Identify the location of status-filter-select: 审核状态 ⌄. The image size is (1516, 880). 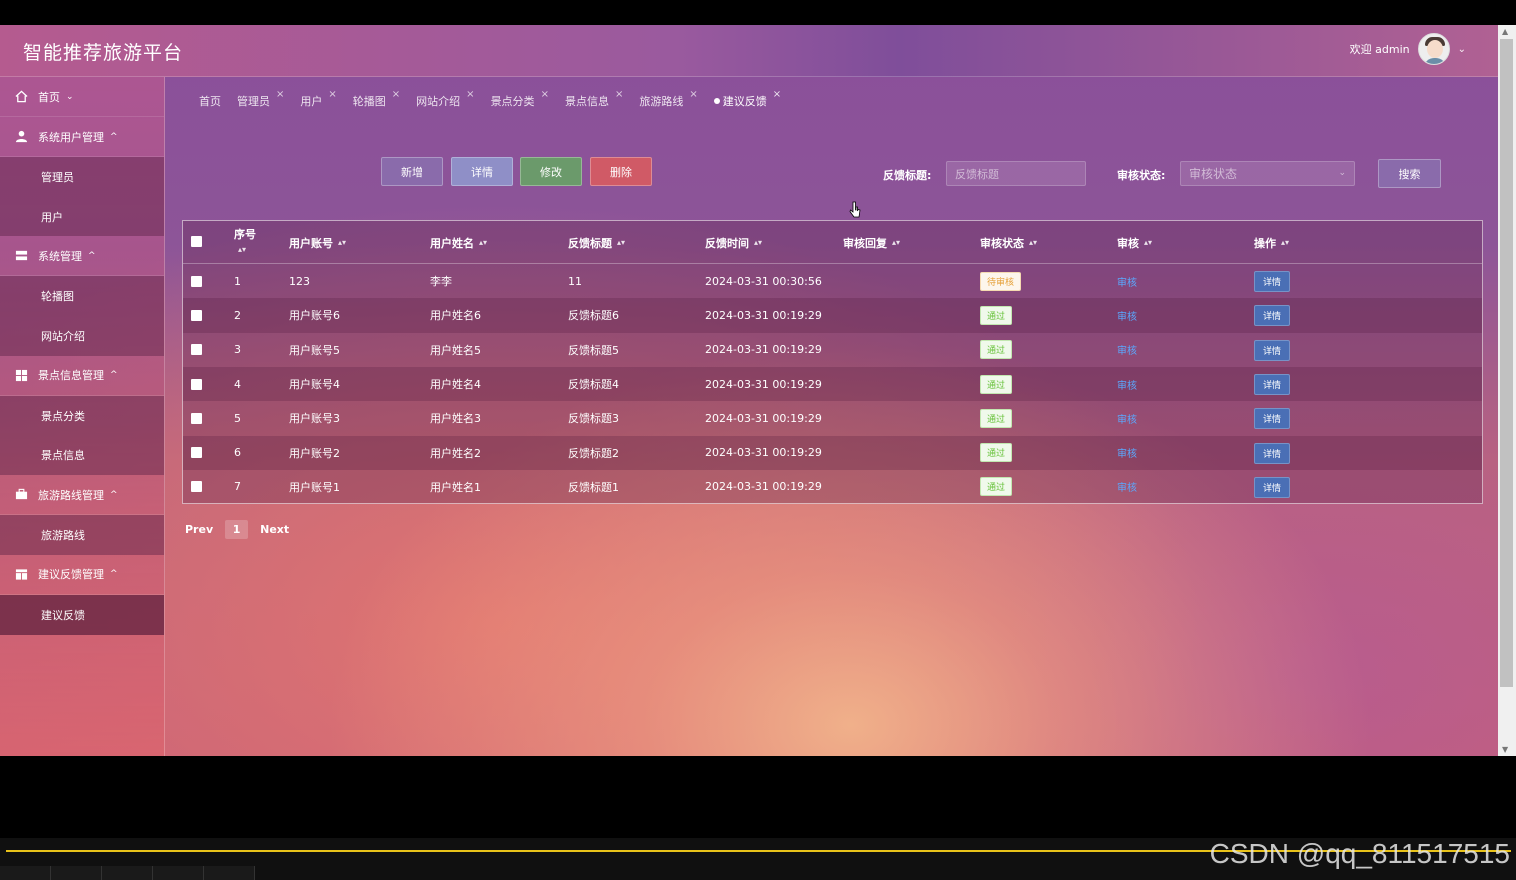
(1267, 173).